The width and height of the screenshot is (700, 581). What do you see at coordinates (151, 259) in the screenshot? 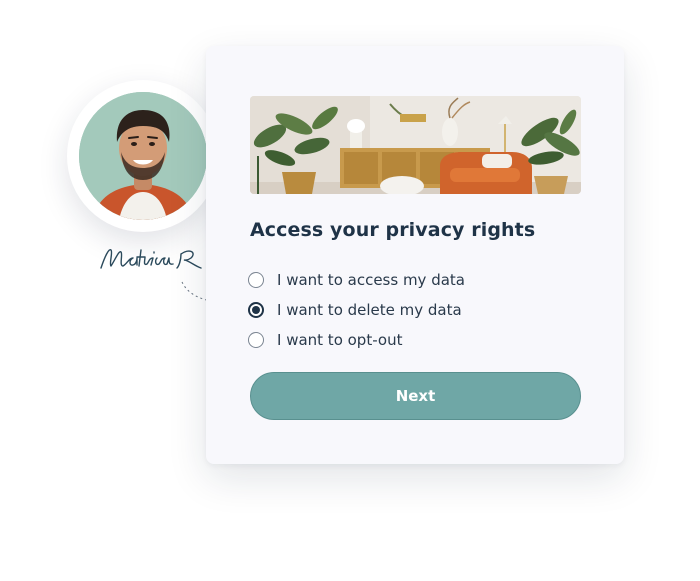
I see `signature-image` at bounding box center [151, 259].